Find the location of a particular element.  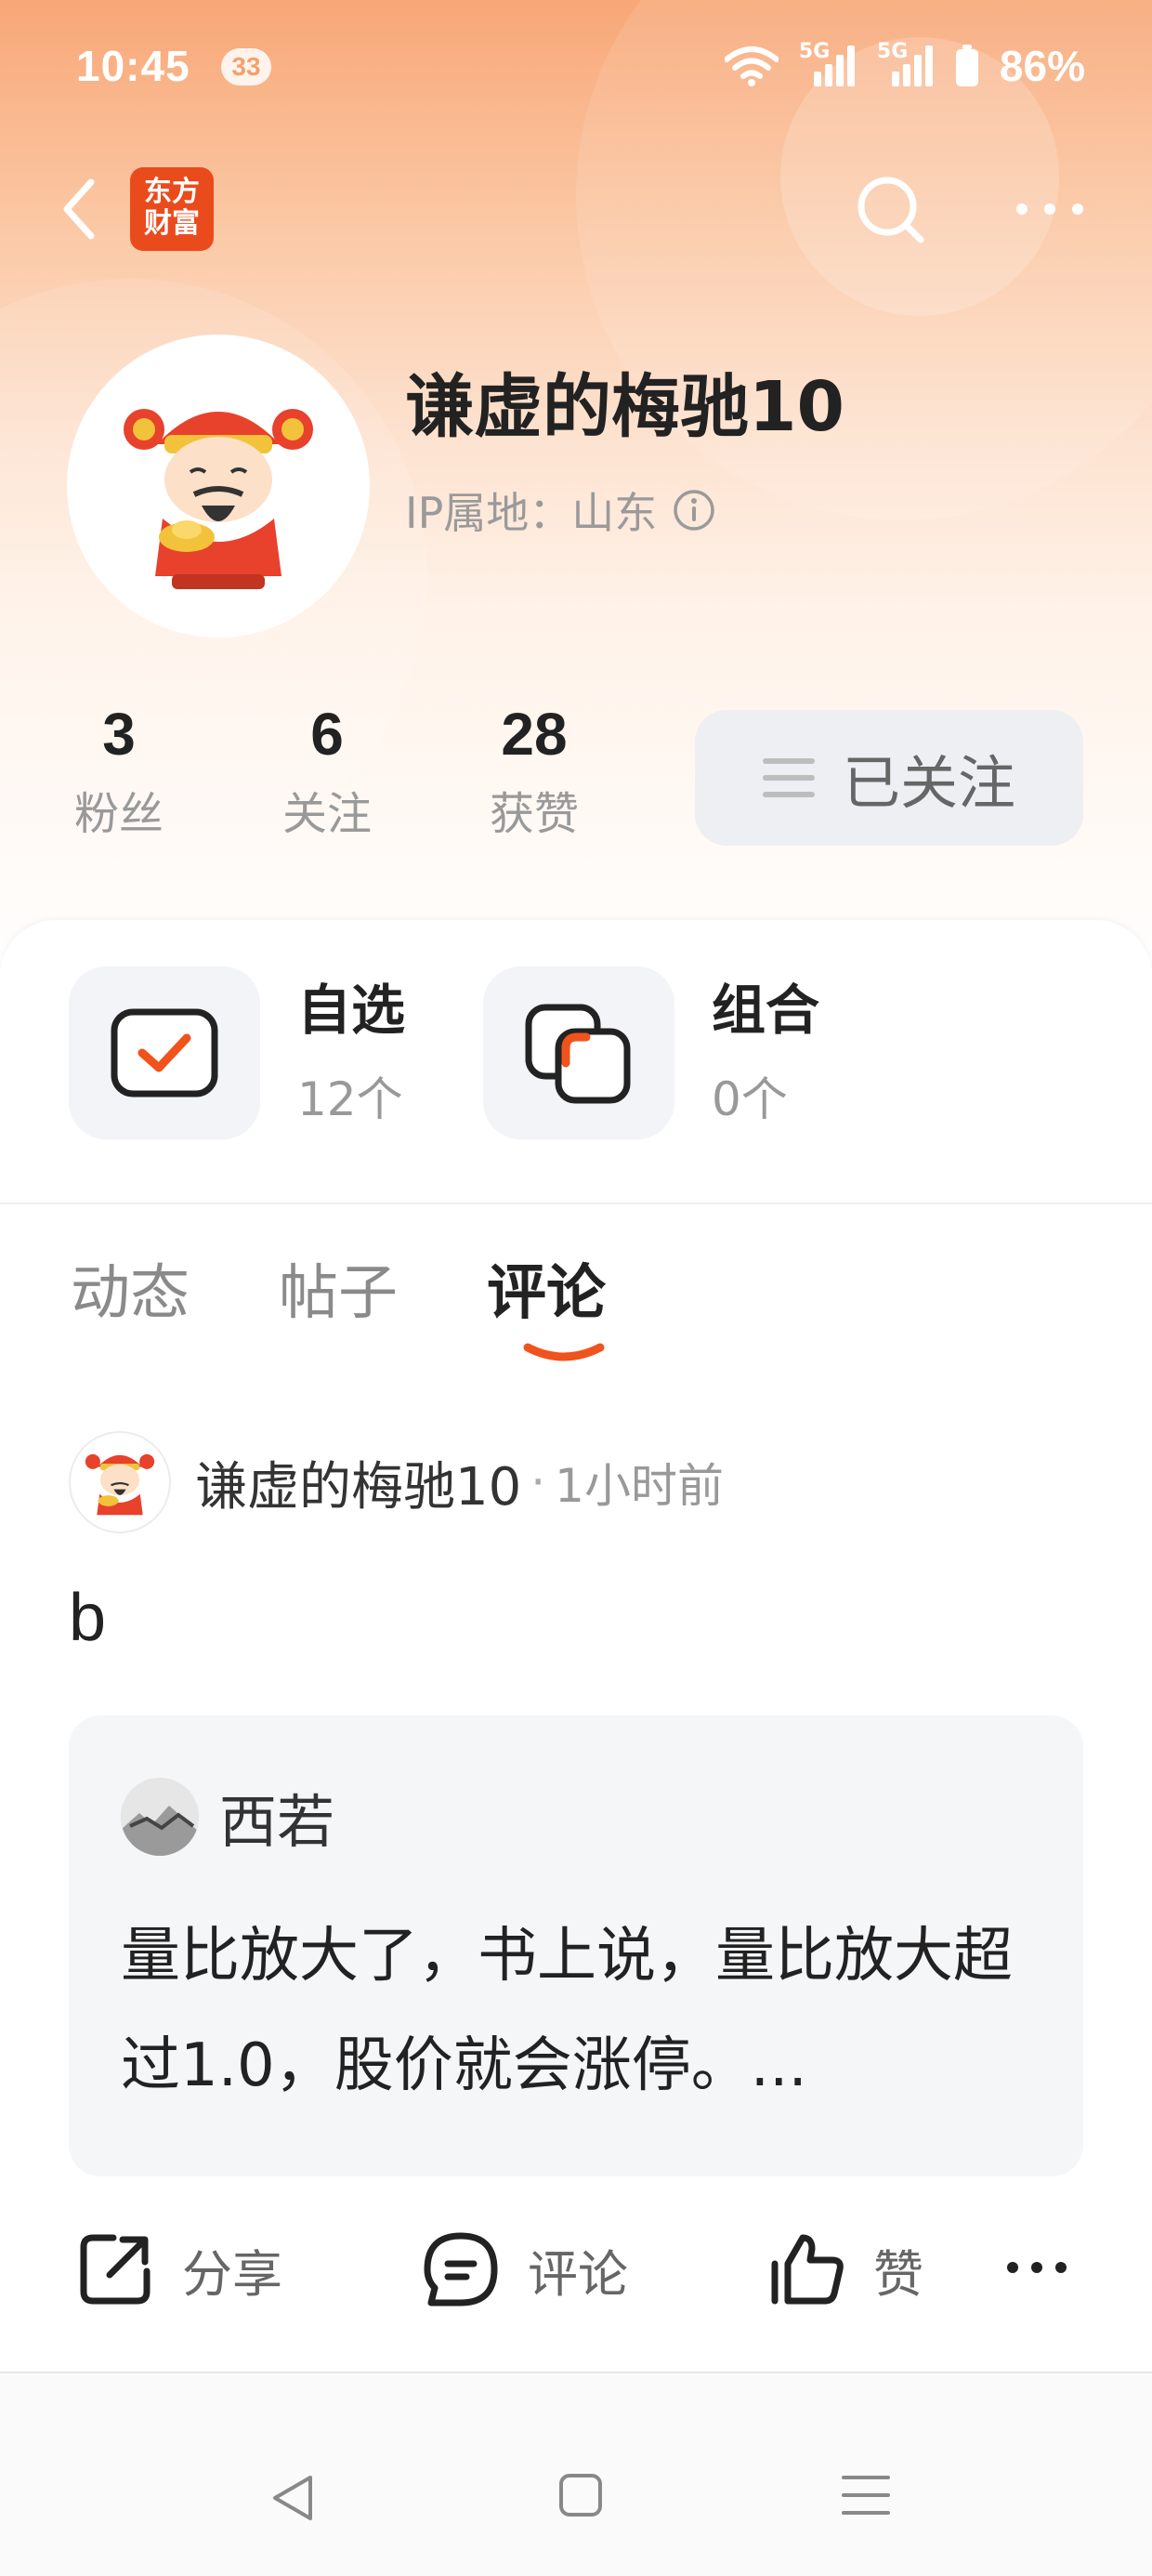

post-author-name: 谦虚的梅驰10 is located at coordinates (358, 1482).